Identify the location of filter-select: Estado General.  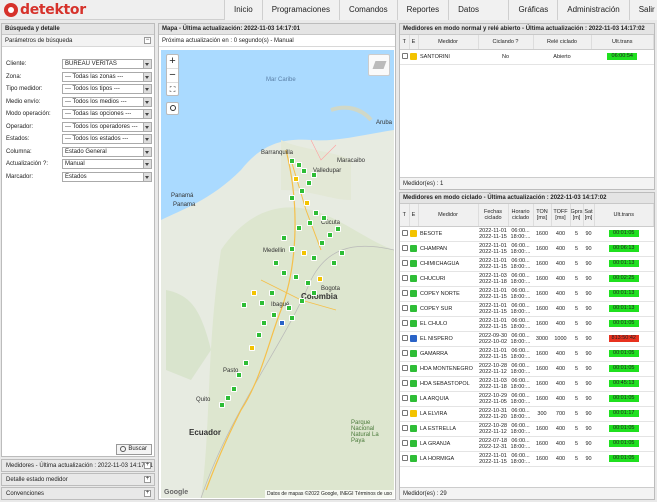
(107, 151).